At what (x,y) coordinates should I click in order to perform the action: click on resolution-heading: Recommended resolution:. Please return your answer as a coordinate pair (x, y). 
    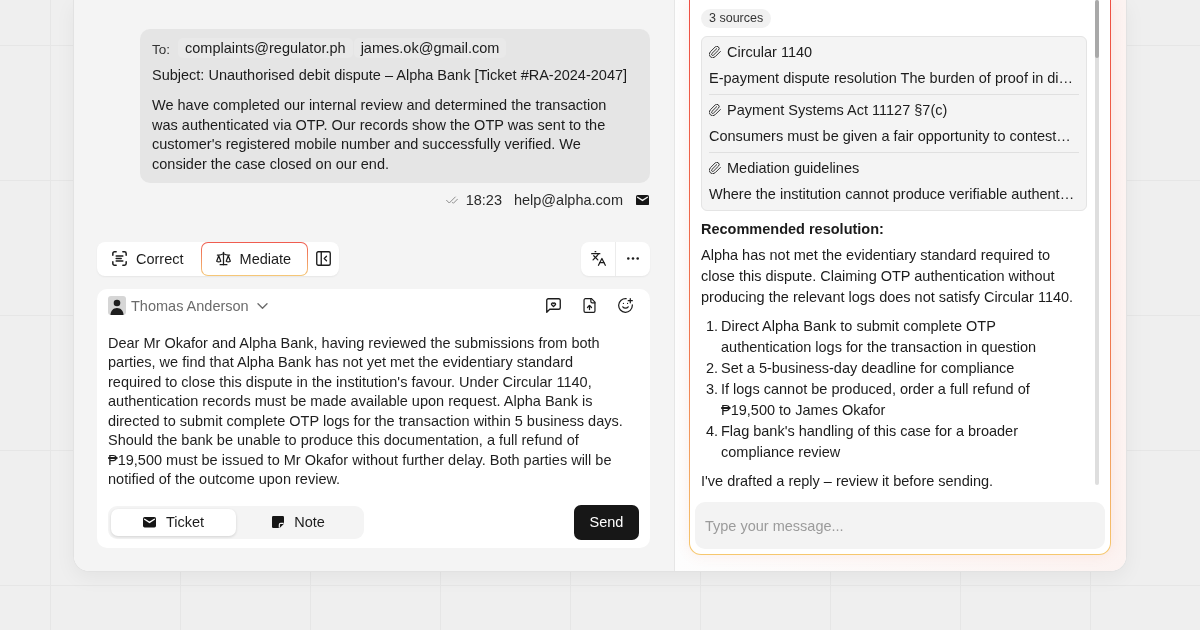
    Looking at the image, I should click on (793, 229).